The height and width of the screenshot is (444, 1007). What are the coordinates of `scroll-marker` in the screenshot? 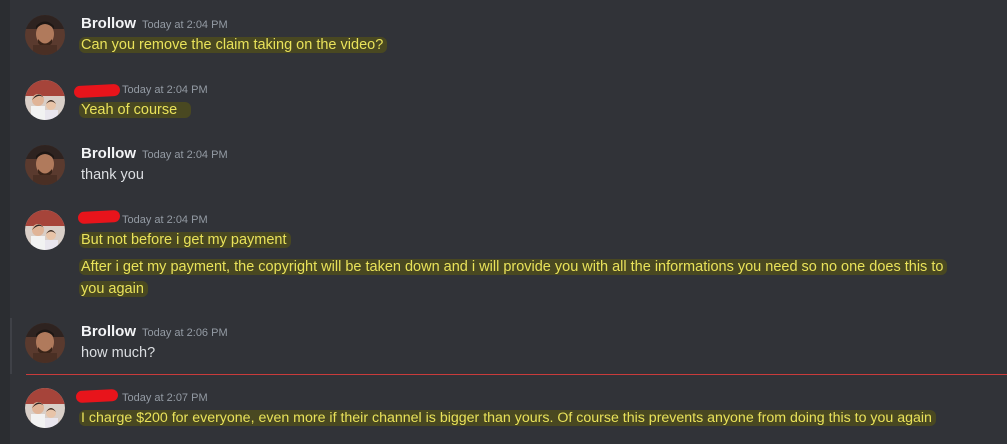 It's located at (11, 346).